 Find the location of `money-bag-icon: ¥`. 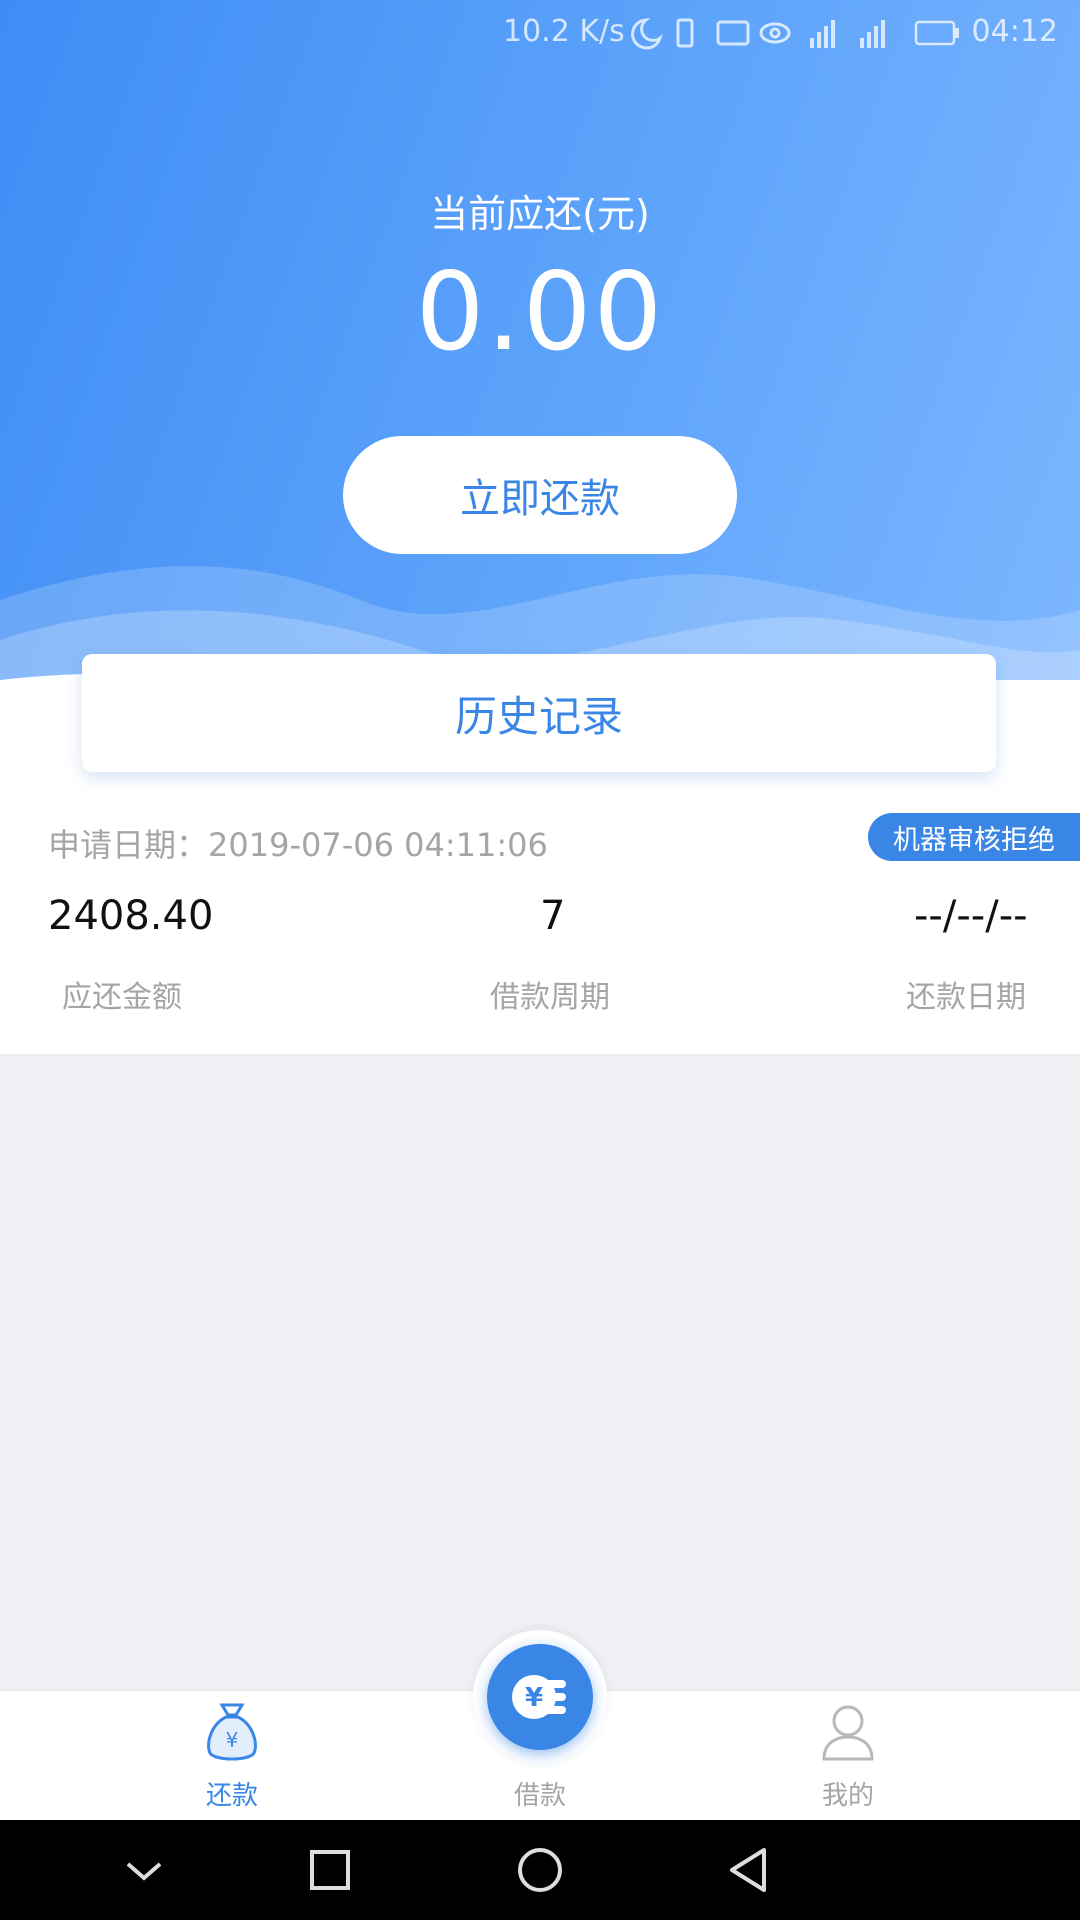

money-bag-icon: ¥ is located at coordinates (232, 1732).